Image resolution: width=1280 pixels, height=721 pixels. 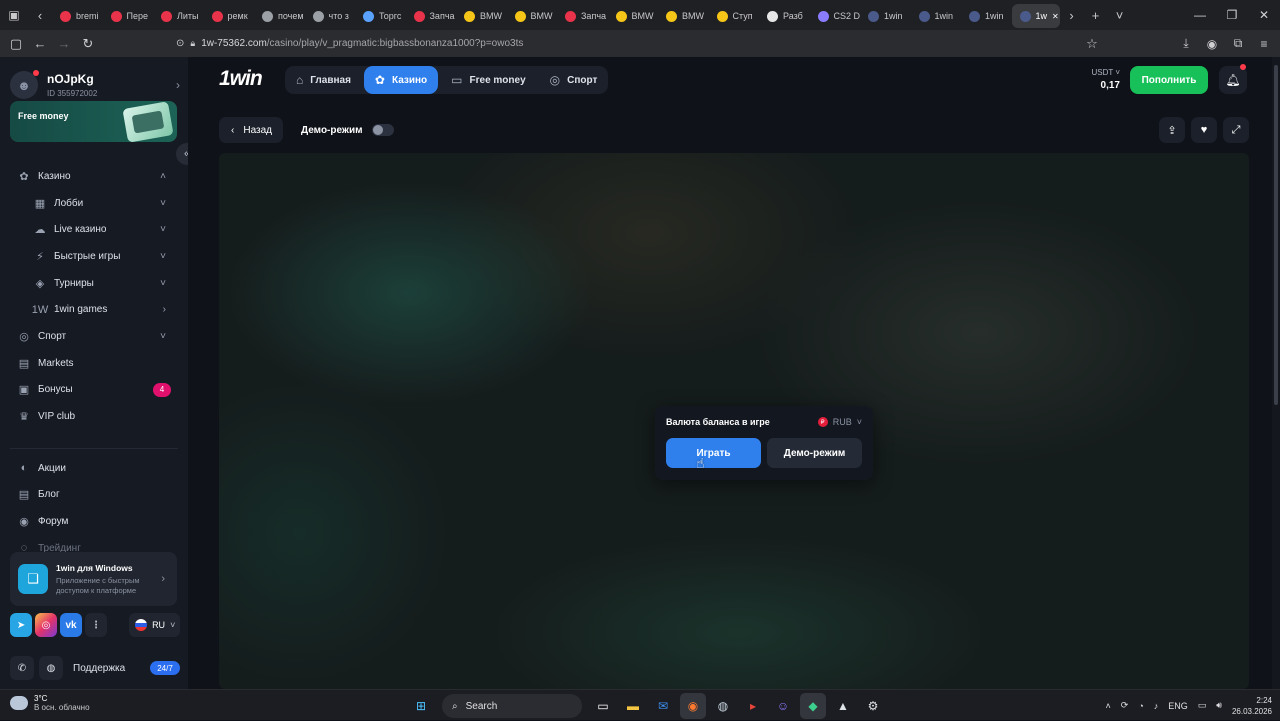 What do you see at coordinates (814, 453) in the screenshot?
I see `demo-button: Демо-режим` at bounding box center [814, 453].